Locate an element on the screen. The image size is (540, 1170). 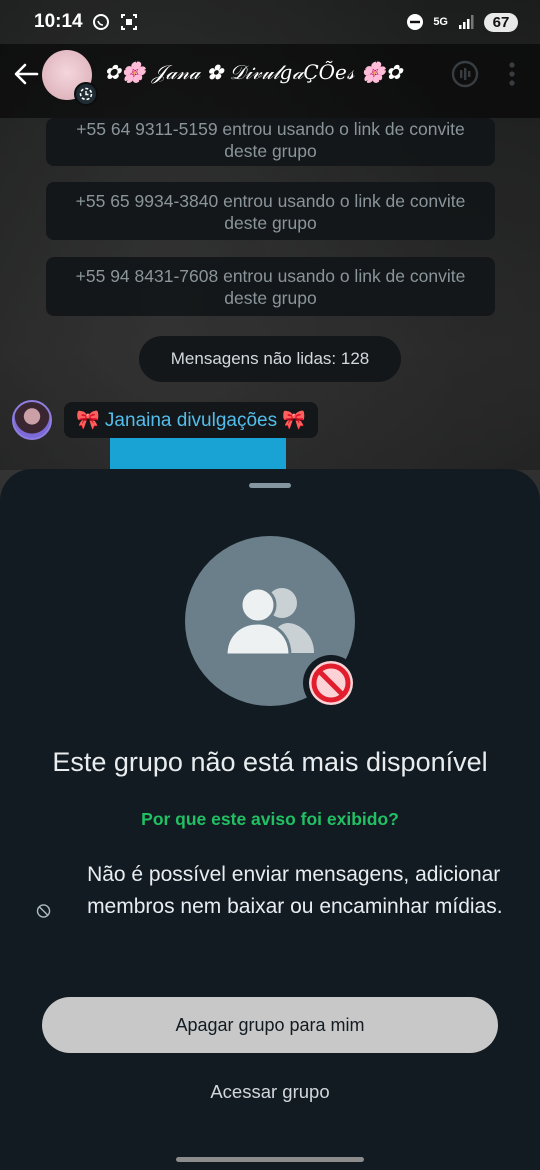
gesture-nav-bar is located at coordinates (270, 1159).